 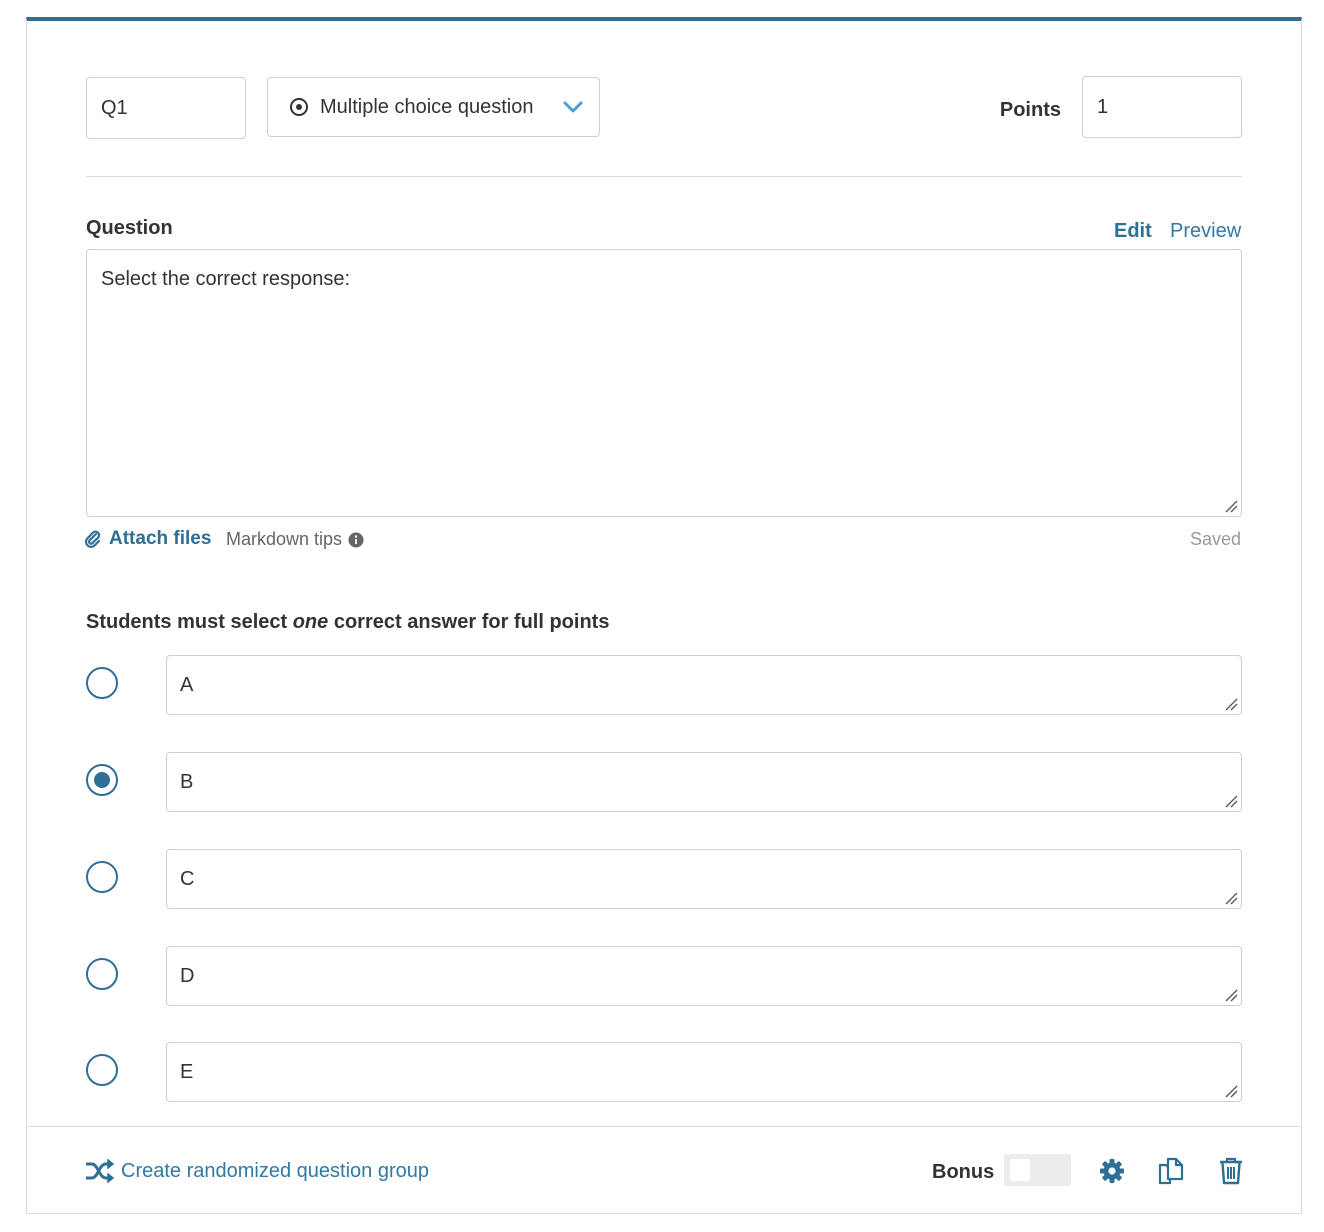 I want to click on answer-input: D, so click(x=704, y=976).